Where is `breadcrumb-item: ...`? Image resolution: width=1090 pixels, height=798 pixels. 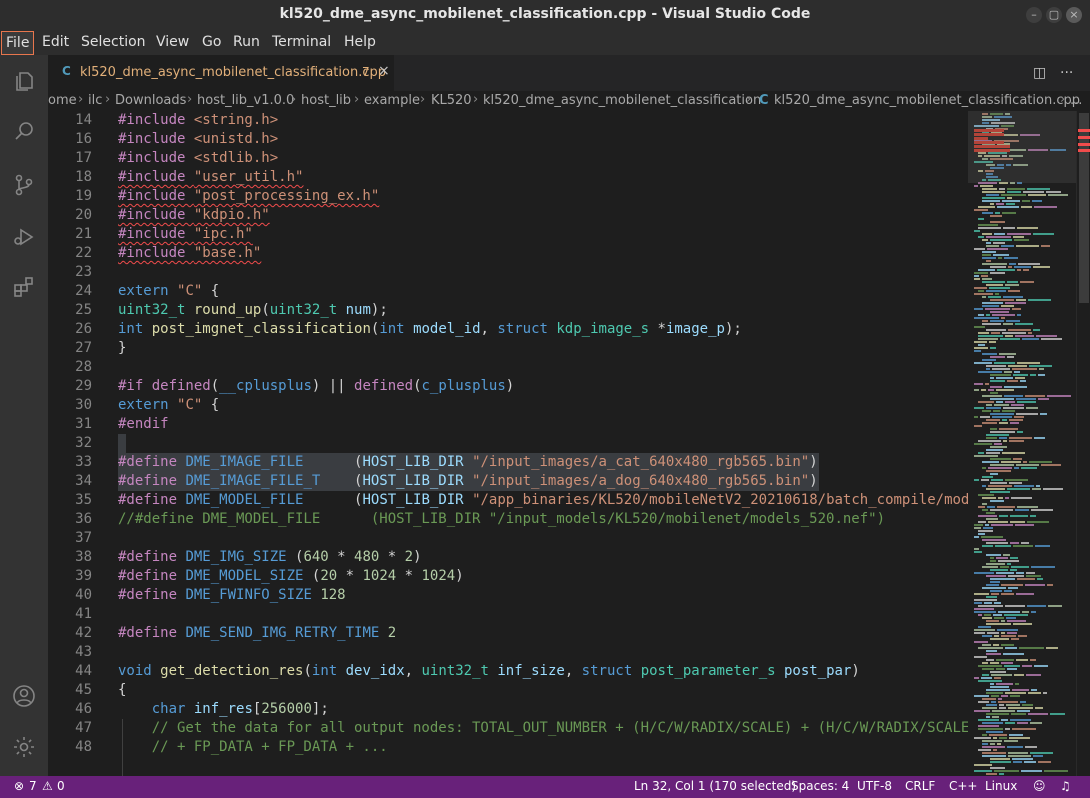
breadcrumb-item: ... is located at coordinates (1076, 100).